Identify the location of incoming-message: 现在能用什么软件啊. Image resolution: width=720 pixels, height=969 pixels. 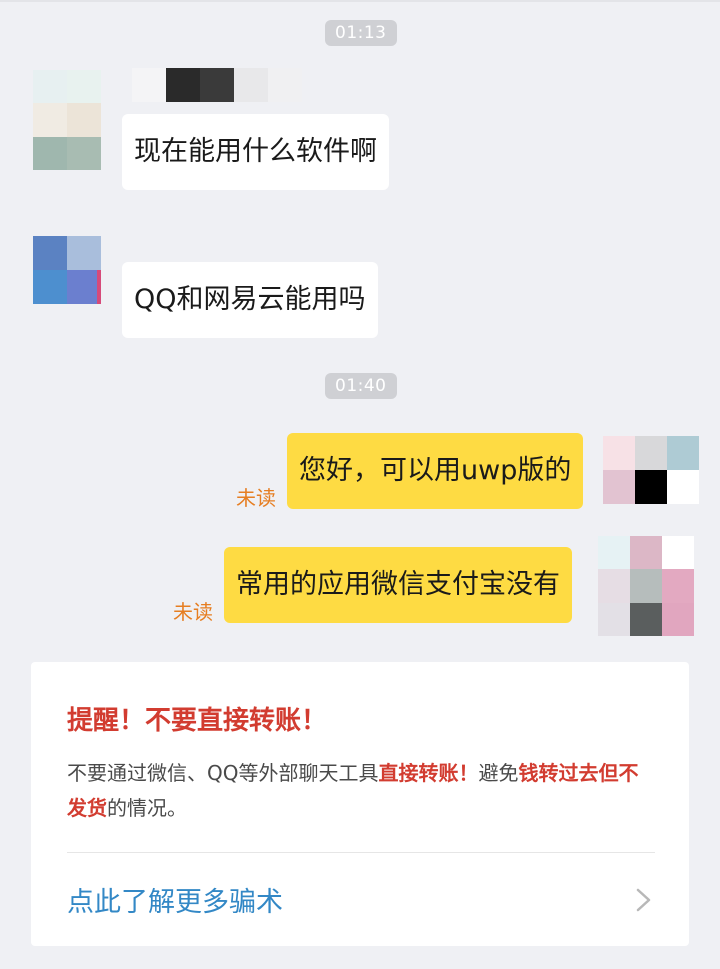
(255, 152).